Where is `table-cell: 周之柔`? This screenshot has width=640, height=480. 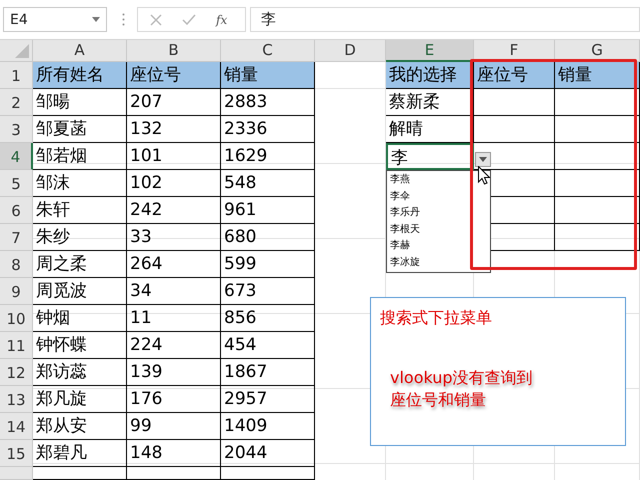 table-cell: 周之柔 is located at coordinates (80, 264).